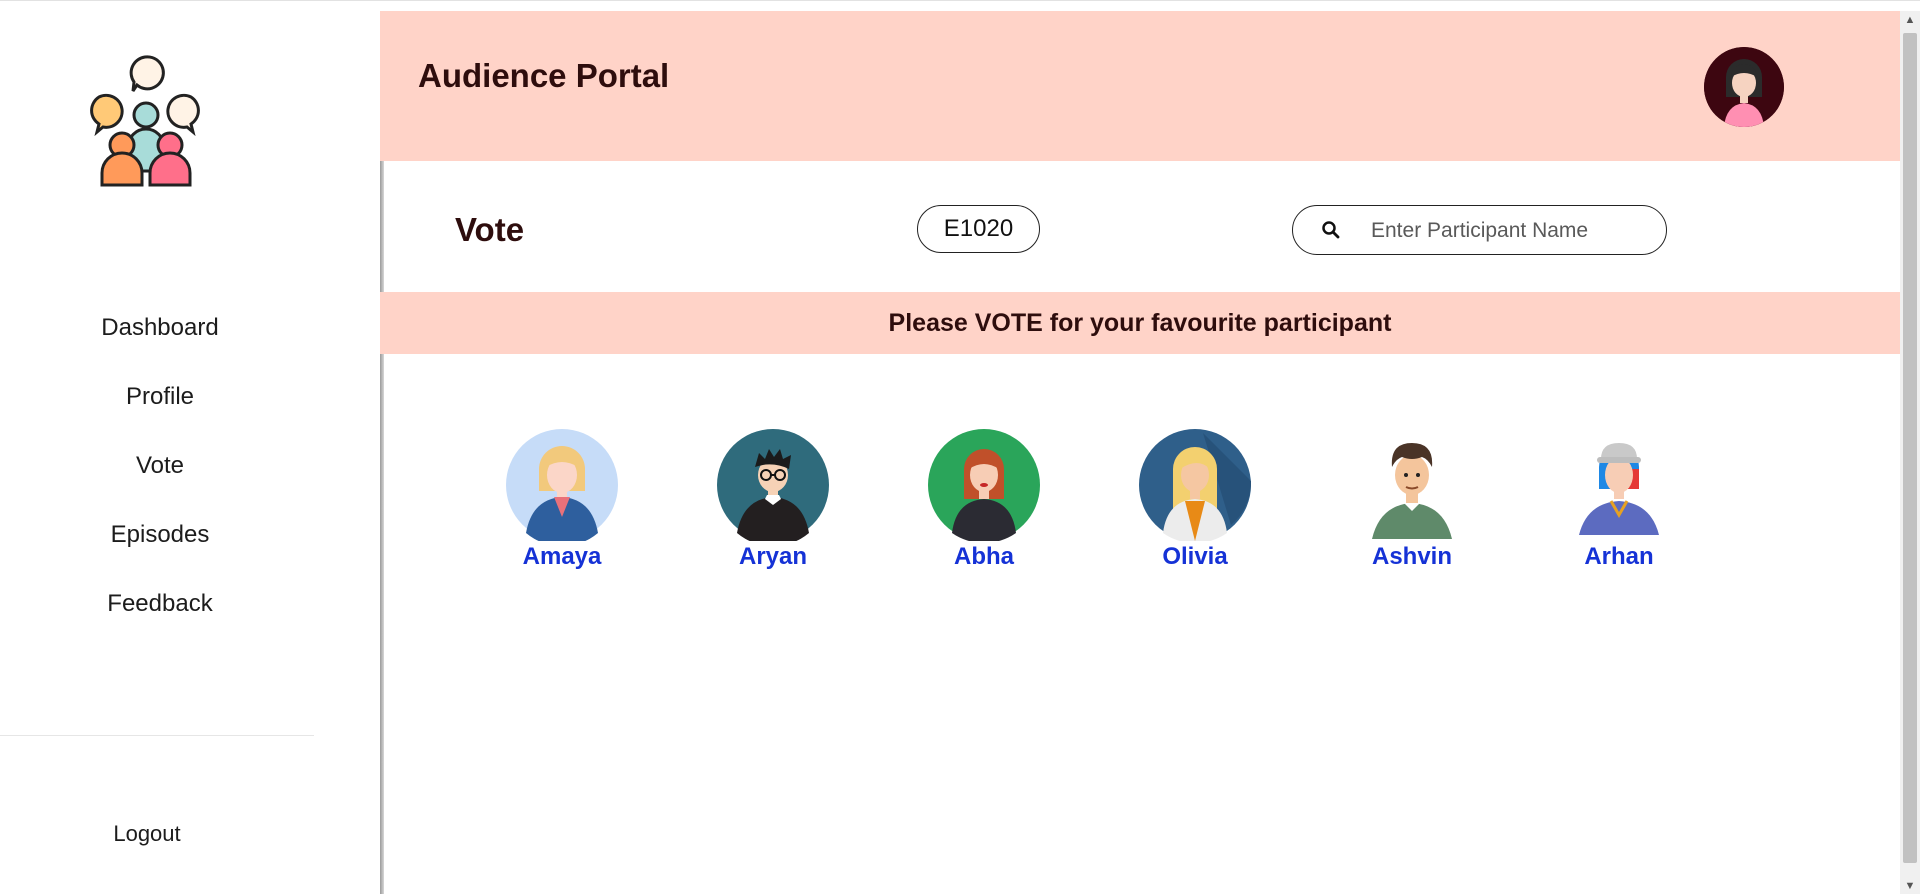  I want to click on participant-card: Abha, so click(984, 500).